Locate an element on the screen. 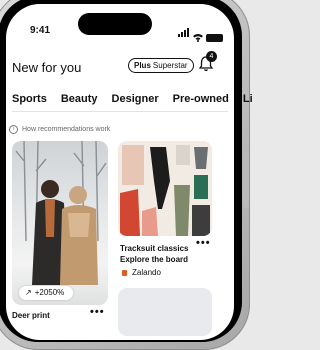 This screenshot has width=320, height=350. tracksuit-collage-image is located at coordinates (165, 188).